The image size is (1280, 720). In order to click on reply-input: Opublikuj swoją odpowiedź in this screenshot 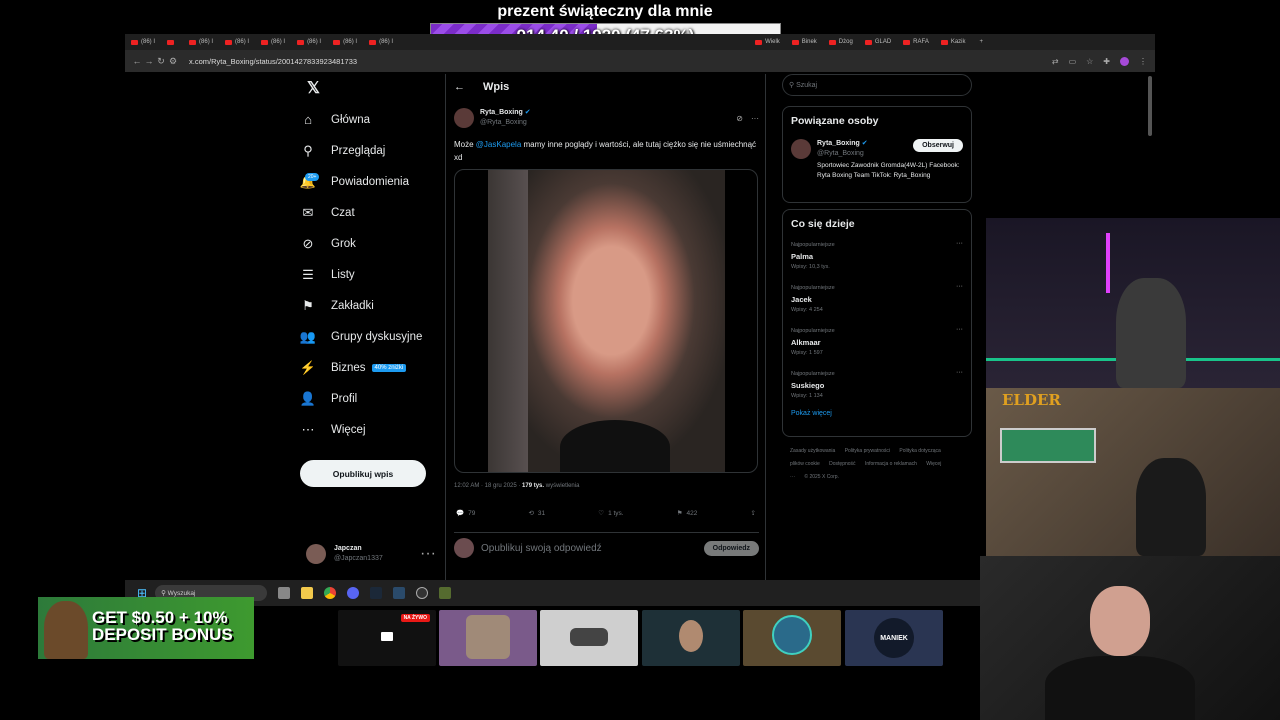, I will do `click(541, 548)`.